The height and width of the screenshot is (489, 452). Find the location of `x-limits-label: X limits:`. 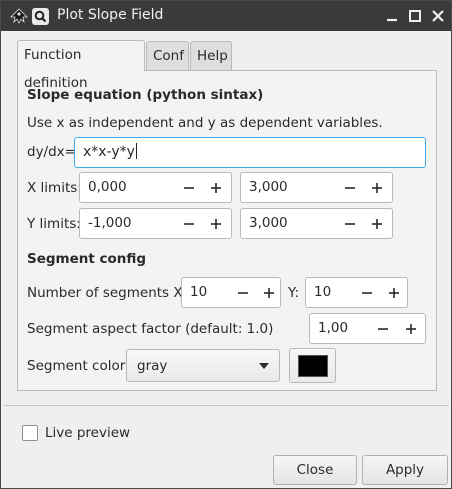

x-limits-label: X limits: is located at coordinates (54, 188).